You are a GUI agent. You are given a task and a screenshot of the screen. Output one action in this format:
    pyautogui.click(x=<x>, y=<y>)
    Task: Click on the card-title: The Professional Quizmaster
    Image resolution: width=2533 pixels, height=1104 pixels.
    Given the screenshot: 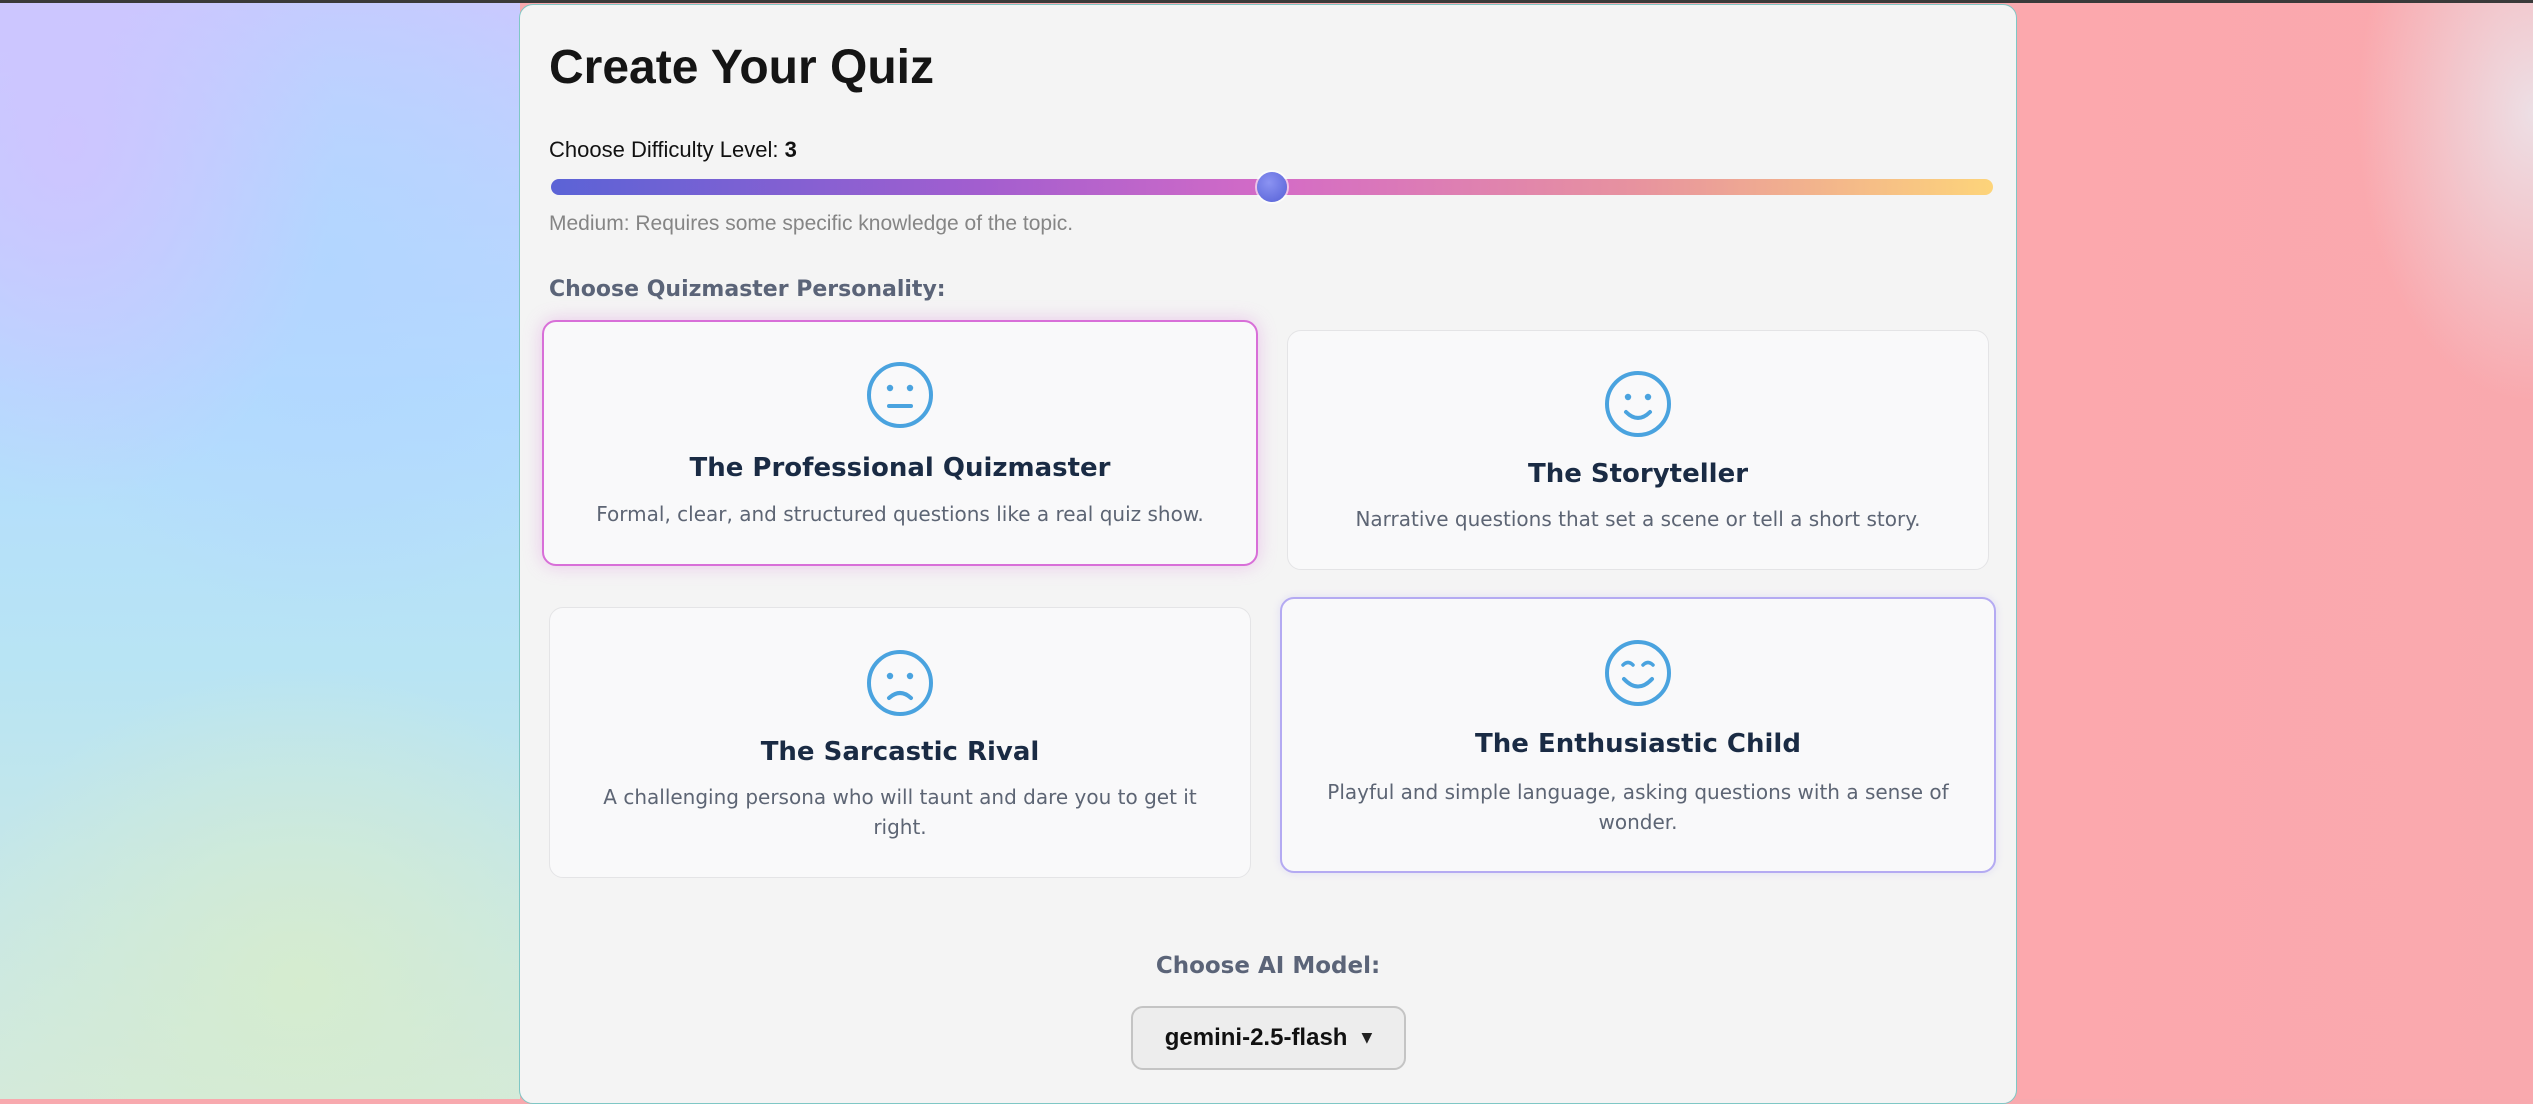 What is the action you would take?
    pyautogui.click(x=900, y=468)
    